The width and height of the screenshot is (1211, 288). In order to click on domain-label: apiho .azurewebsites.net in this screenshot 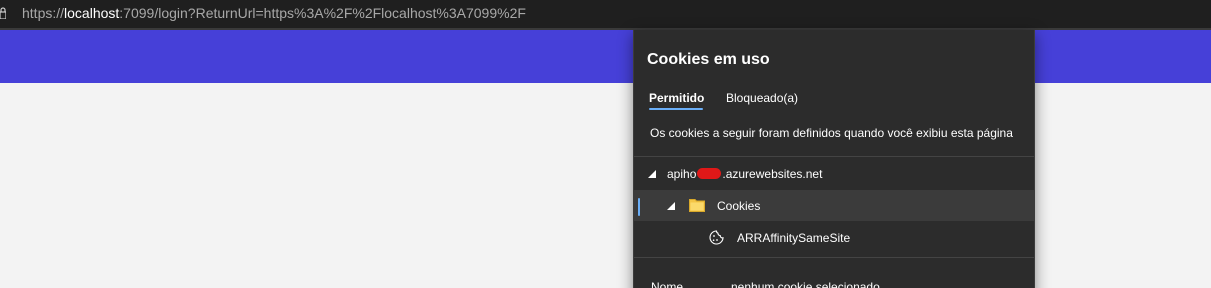, I will do `click(744, 174)`.